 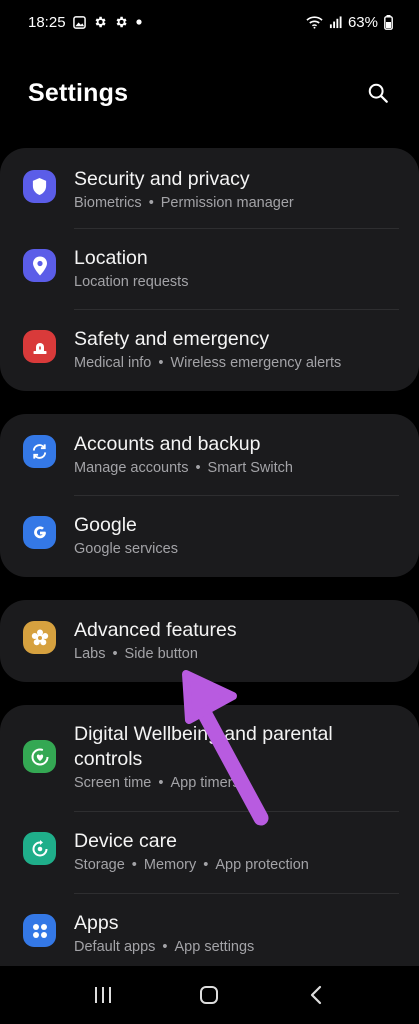 I want to click on device-care-icon, so click(x=39, y=848).